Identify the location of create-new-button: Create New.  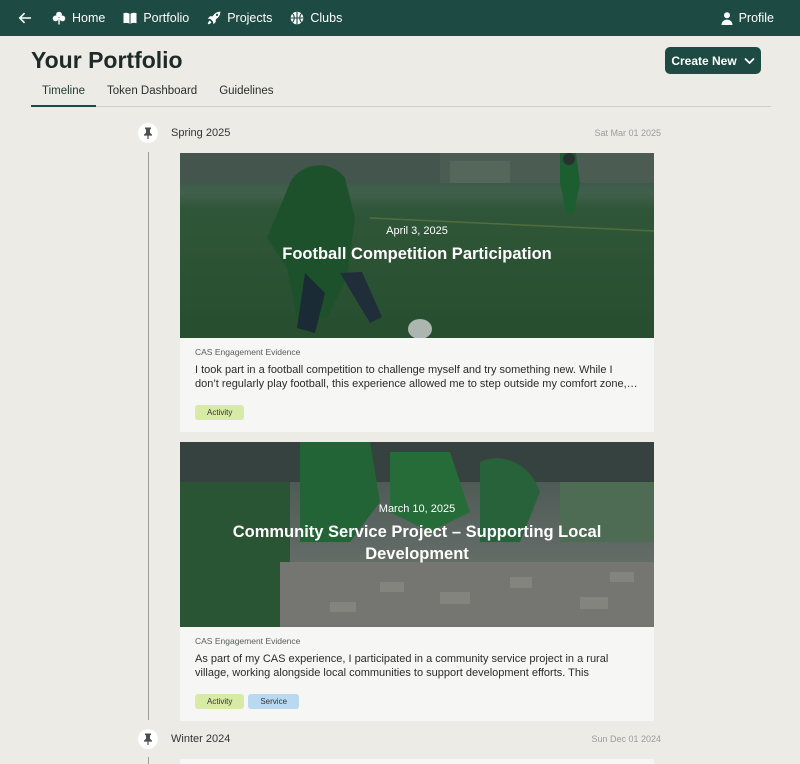
(713, 60).